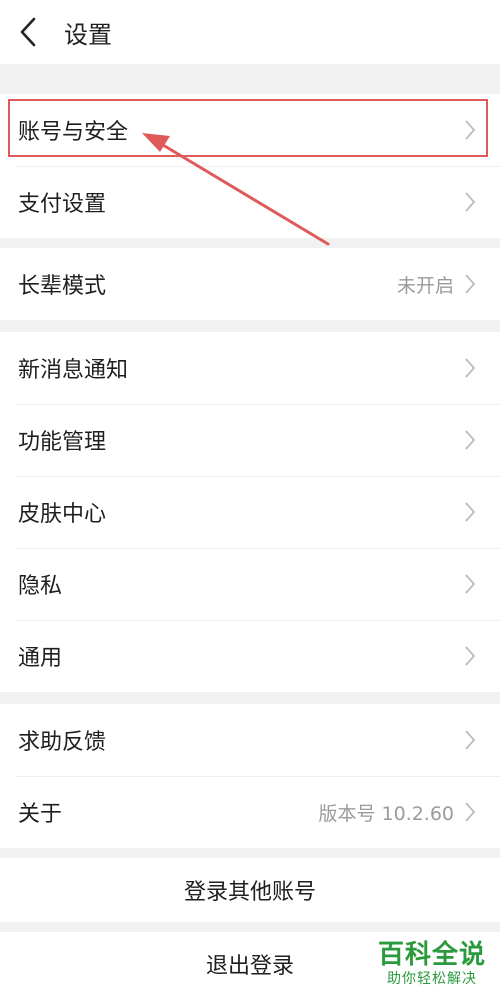 The image size is (500, 996). What do you see at coordinates (250, 130) in the screenshot?
I see `row-account-security: 账号与安全` at bounding box center [250, 130].